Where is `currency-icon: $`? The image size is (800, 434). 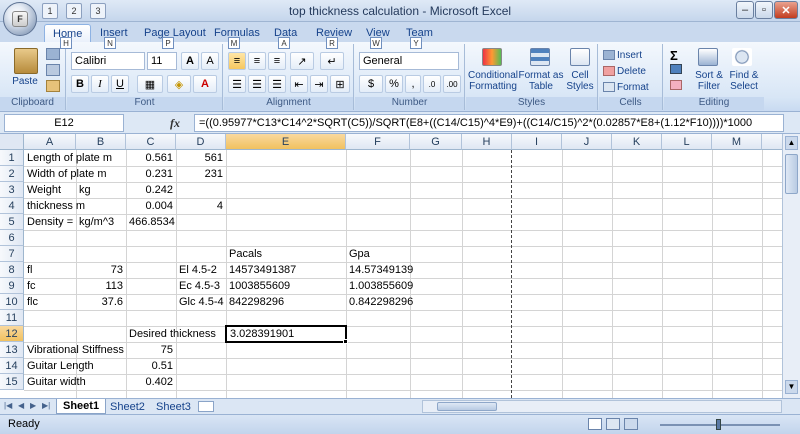
currency-icon: $ is located at coordinates (371, 84).